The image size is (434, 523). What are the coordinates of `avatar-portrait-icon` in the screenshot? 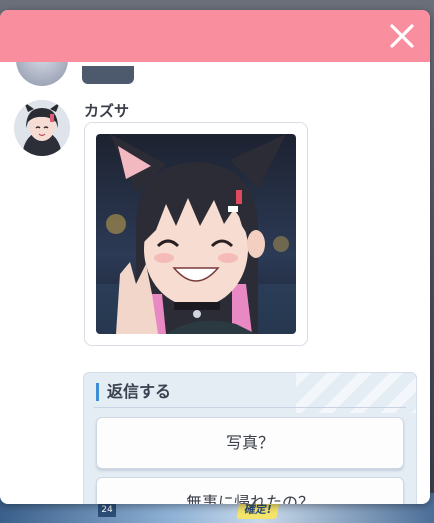 It's located at (42, 128).